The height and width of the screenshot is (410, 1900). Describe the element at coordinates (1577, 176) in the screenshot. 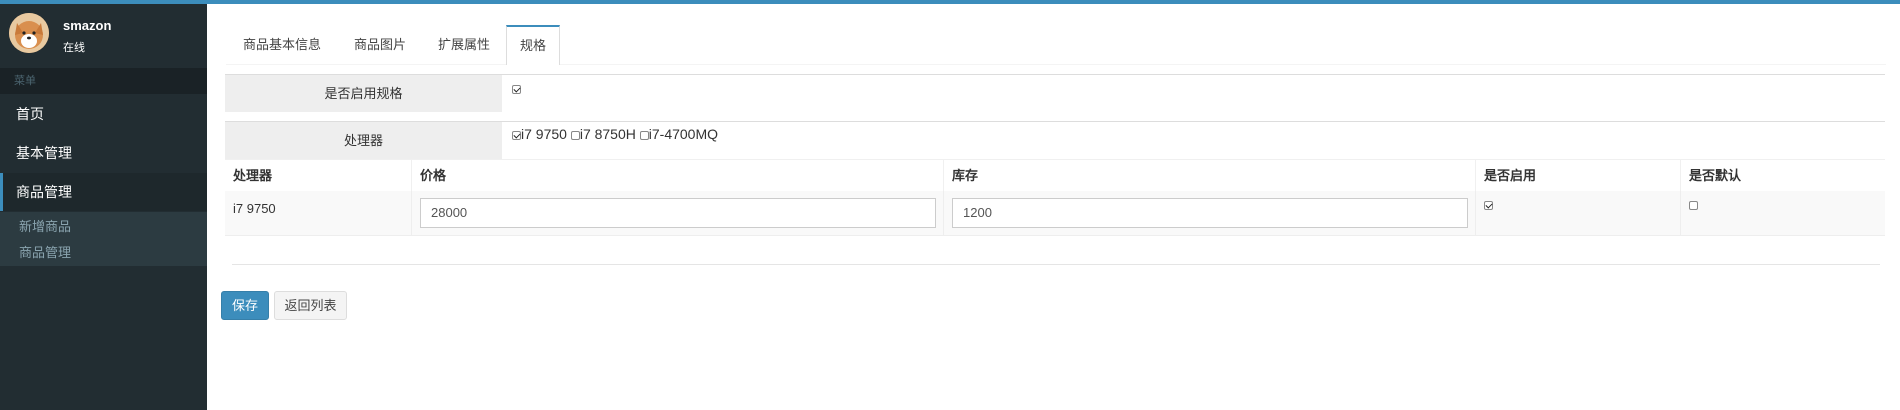

I see `col-enabled: 是否启用` at that location.